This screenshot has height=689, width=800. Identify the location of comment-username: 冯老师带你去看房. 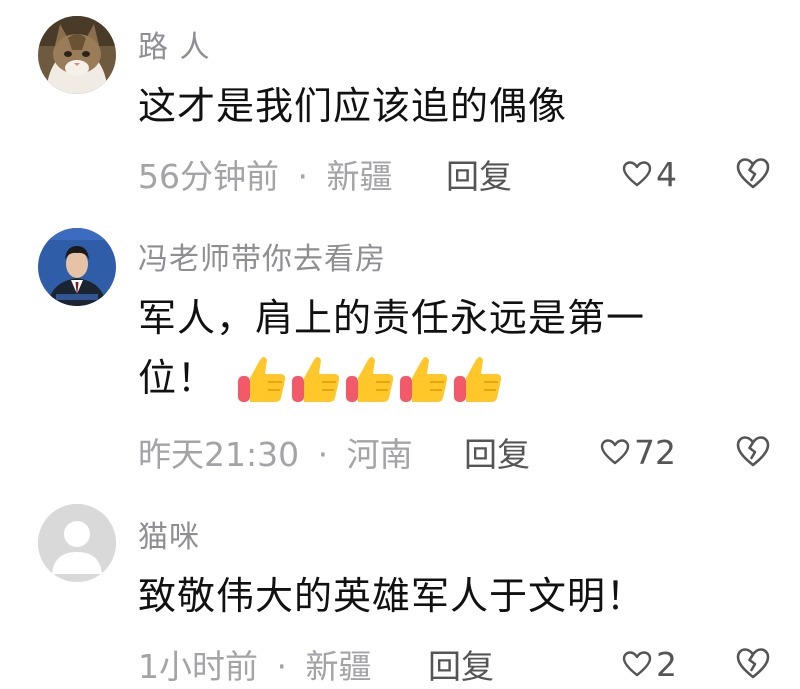
(262, 256).